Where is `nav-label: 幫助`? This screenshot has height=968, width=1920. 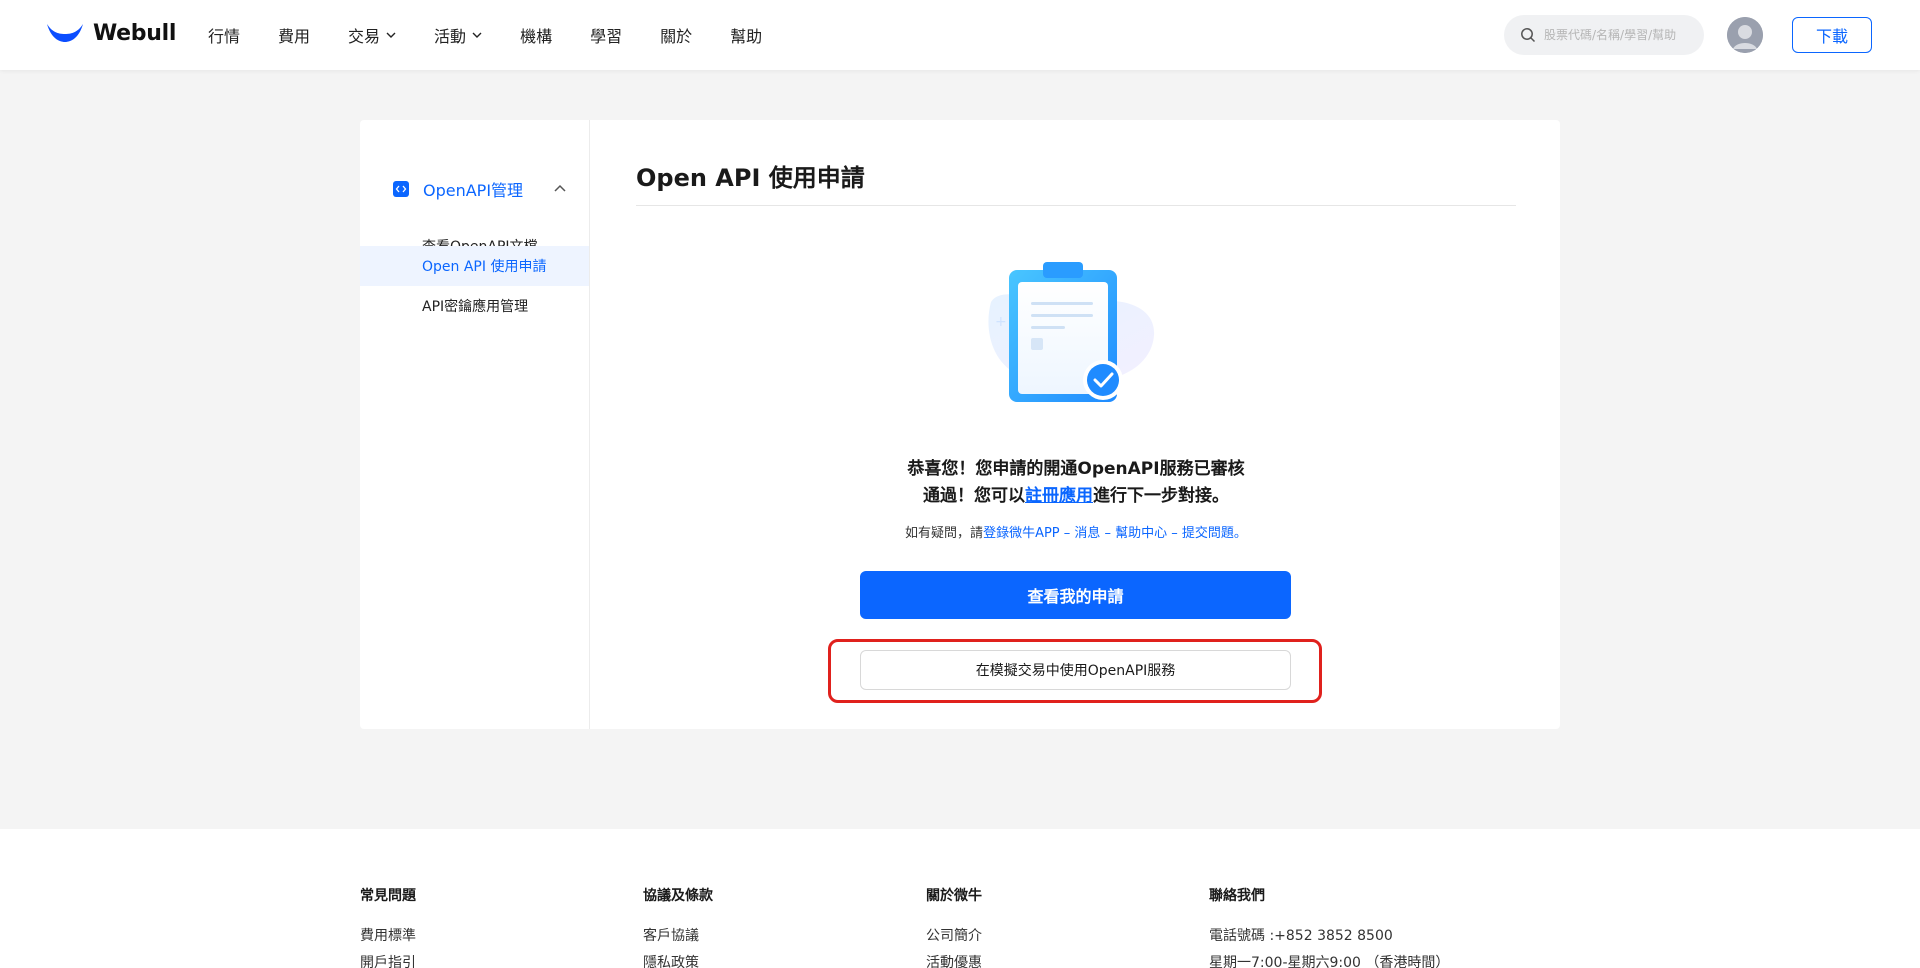 nav-label: 幫助 is located at coordinates (746, 36).